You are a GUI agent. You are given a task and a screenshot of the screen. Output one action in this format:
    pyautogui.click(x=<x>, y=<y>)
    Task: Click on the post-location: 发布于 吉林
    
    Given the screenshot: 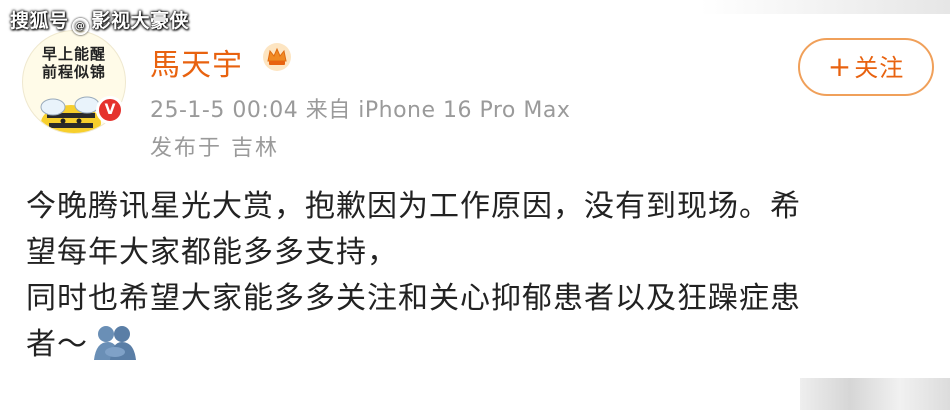 What is the action you would take?
    pyautogui.click(x=214, y=148)
    